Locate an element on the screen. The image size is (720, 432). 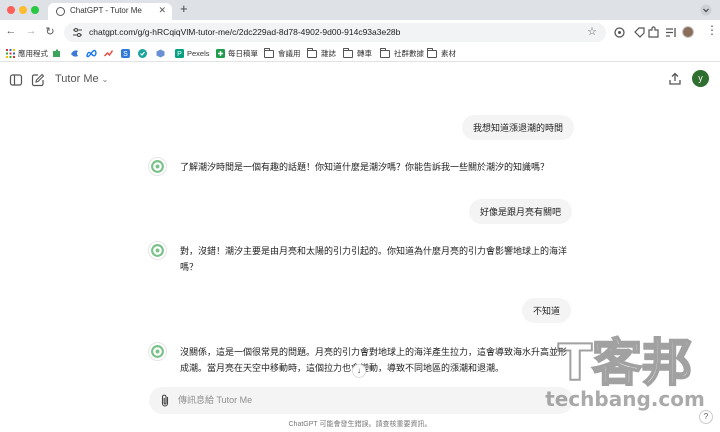
new-chat-icon is located at coordinates (38, 80).